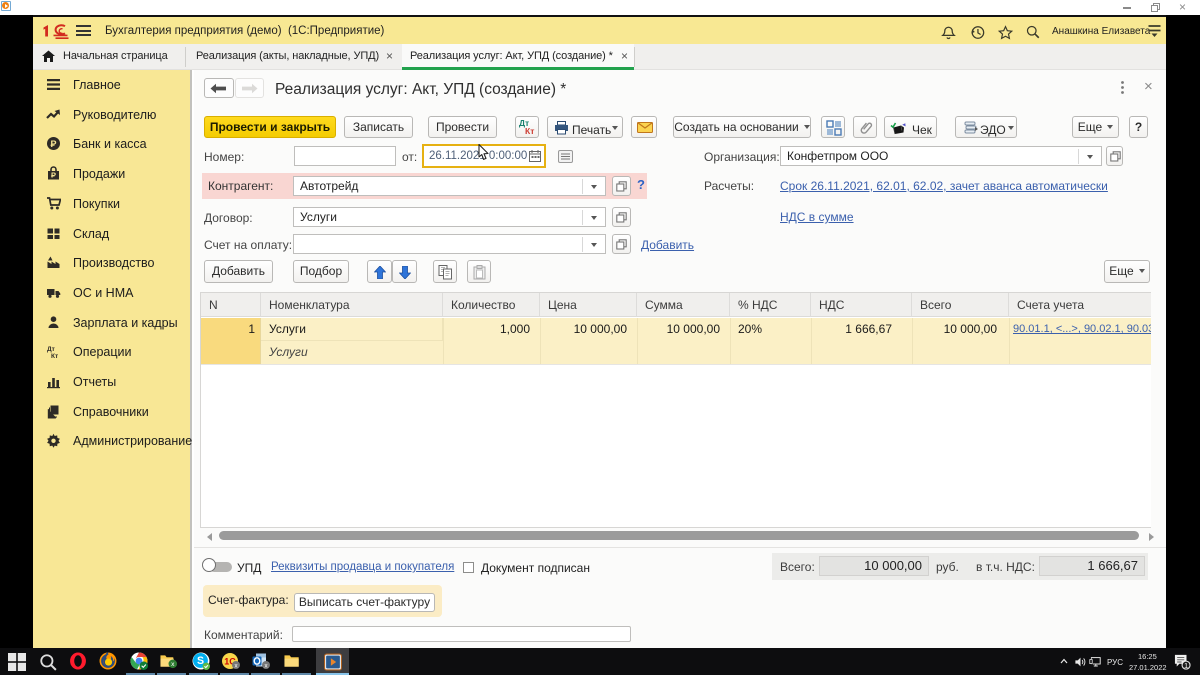 This screenshot has width=1200, height=675. What do you see at coordinates (51, 349) in the screenshot?
I see `svg-text: Дт` at bounding box center [51, 349].